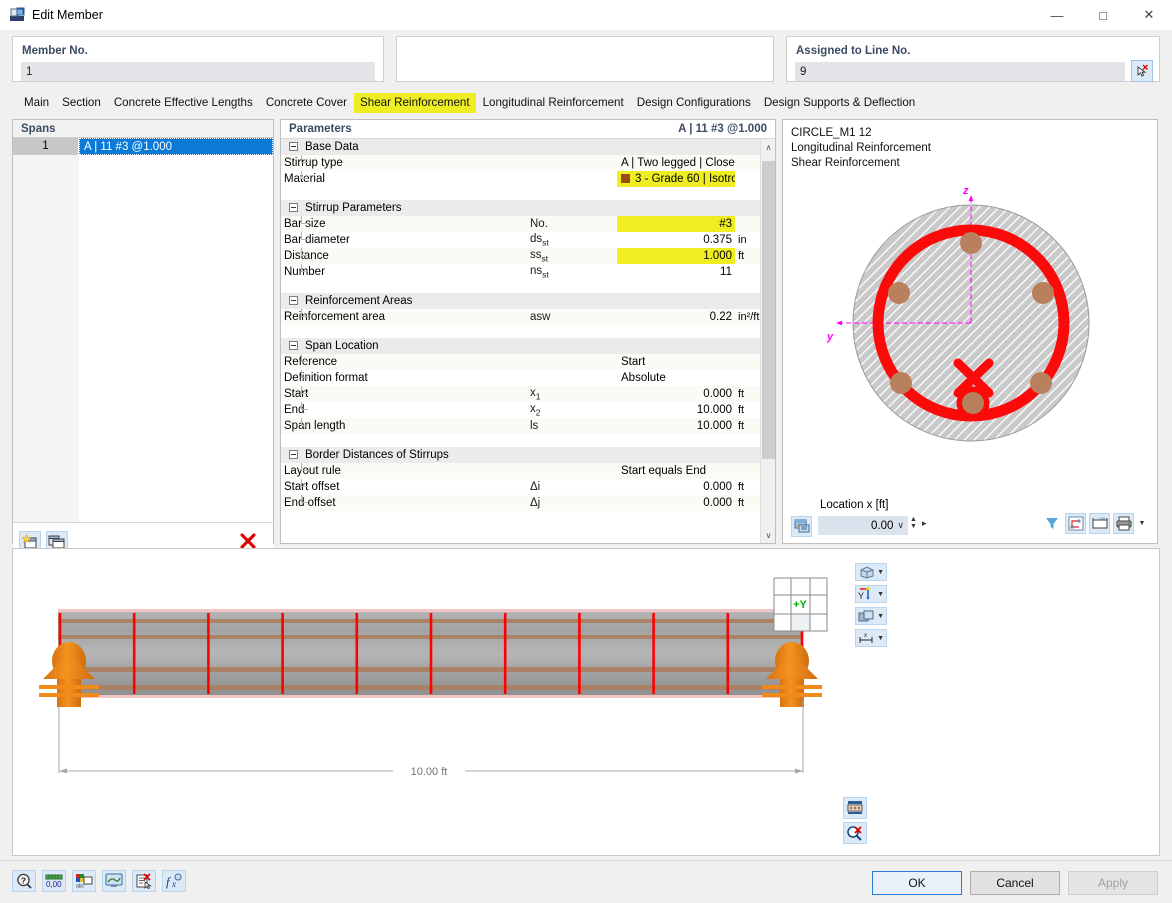  I want to click on scroll-down-icon: ∨, so click(768, 535).